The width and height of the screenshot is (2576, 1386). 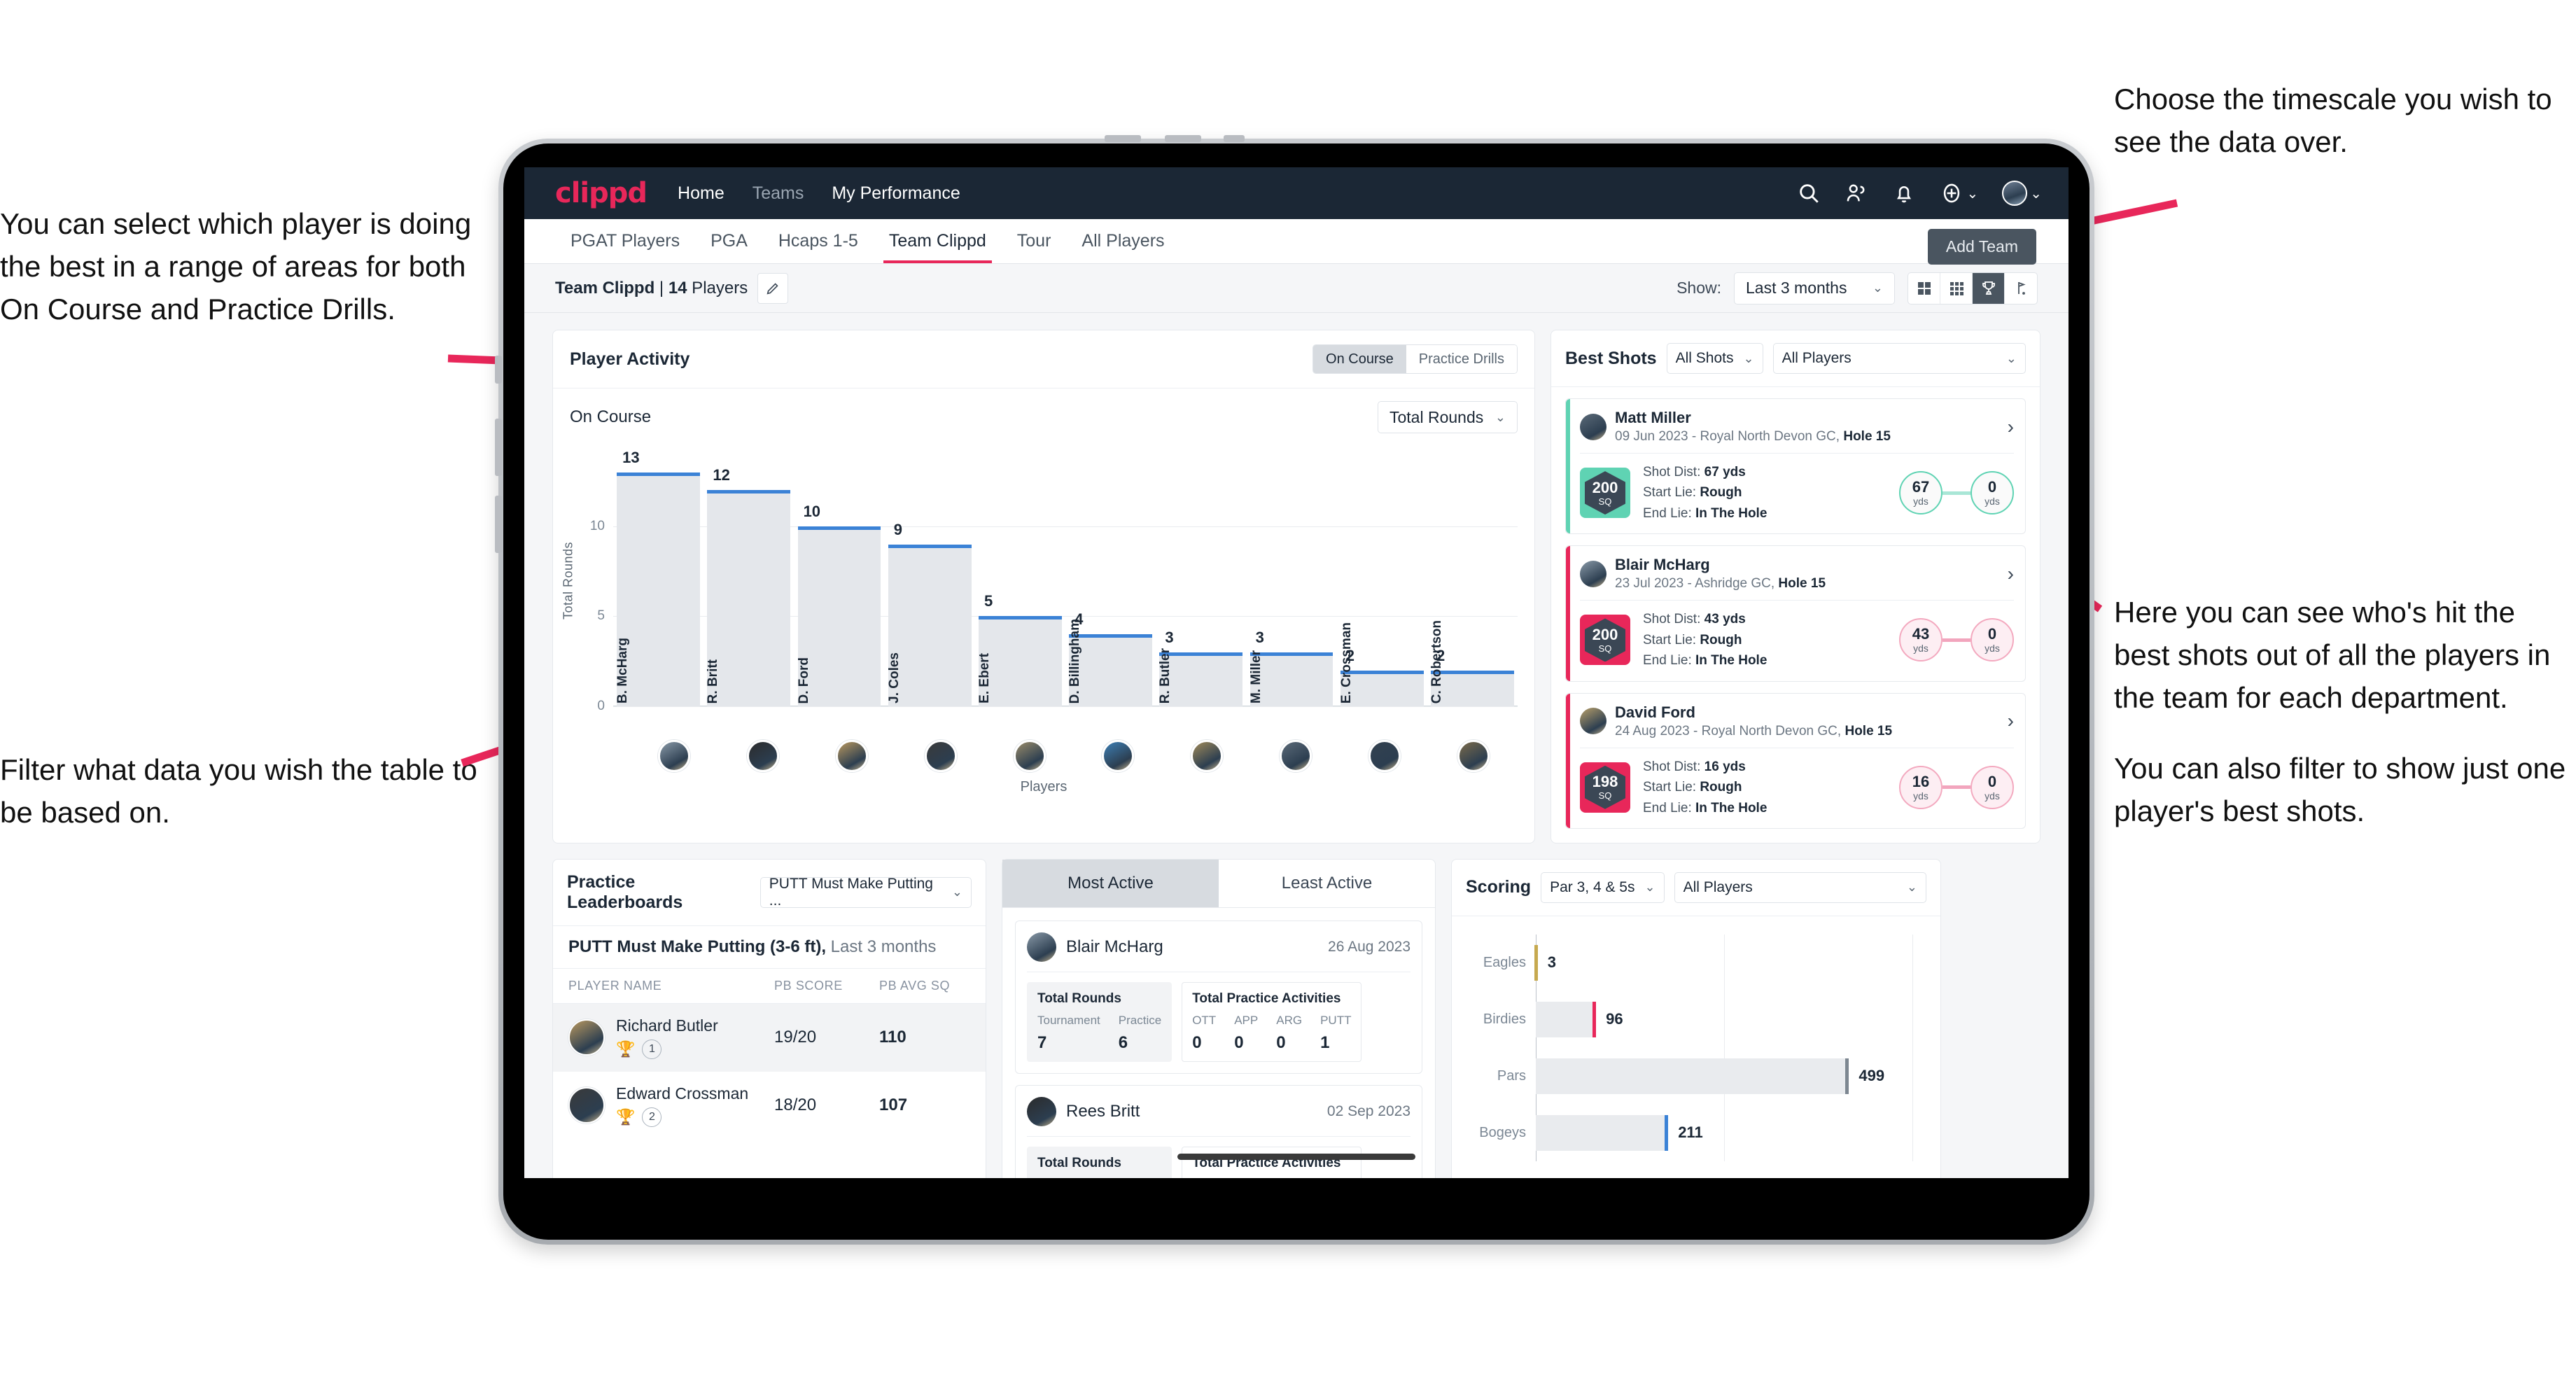 What do you see at coordinates (1814, 288) in the screenshot?
I see `timescale-select: Last 3 months ⌄` at bounding box center [1814, 288].